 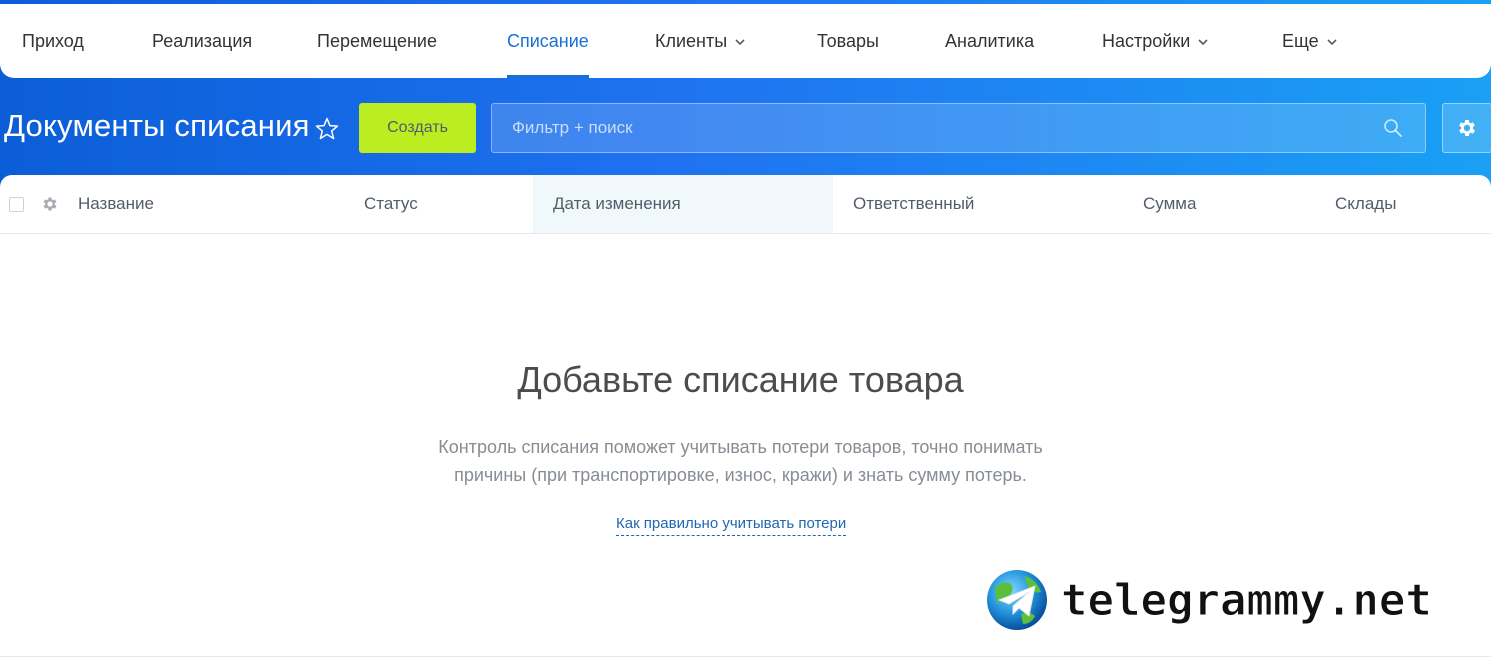 I want to click on nav-item-analytics: Аналитика, so click(x=989, y=41).